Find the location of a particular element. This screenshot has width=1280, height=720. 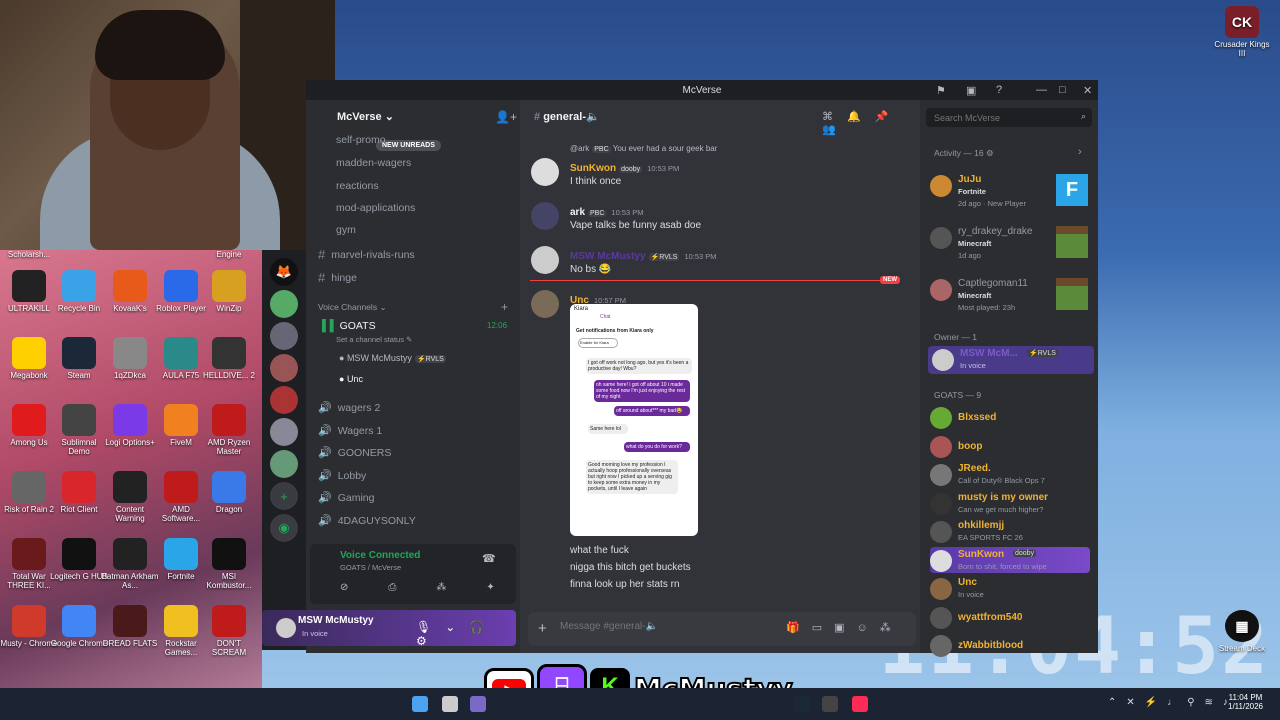

add-channel-icon: + is located at coordinates (504, 307).